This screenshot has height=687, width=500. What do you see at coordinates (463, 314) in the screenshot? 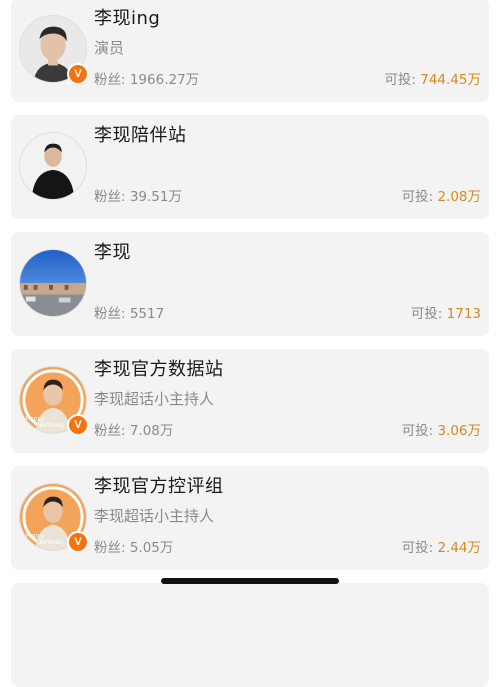
I see `invest-value: 1713` at bounding box center [463, 314].